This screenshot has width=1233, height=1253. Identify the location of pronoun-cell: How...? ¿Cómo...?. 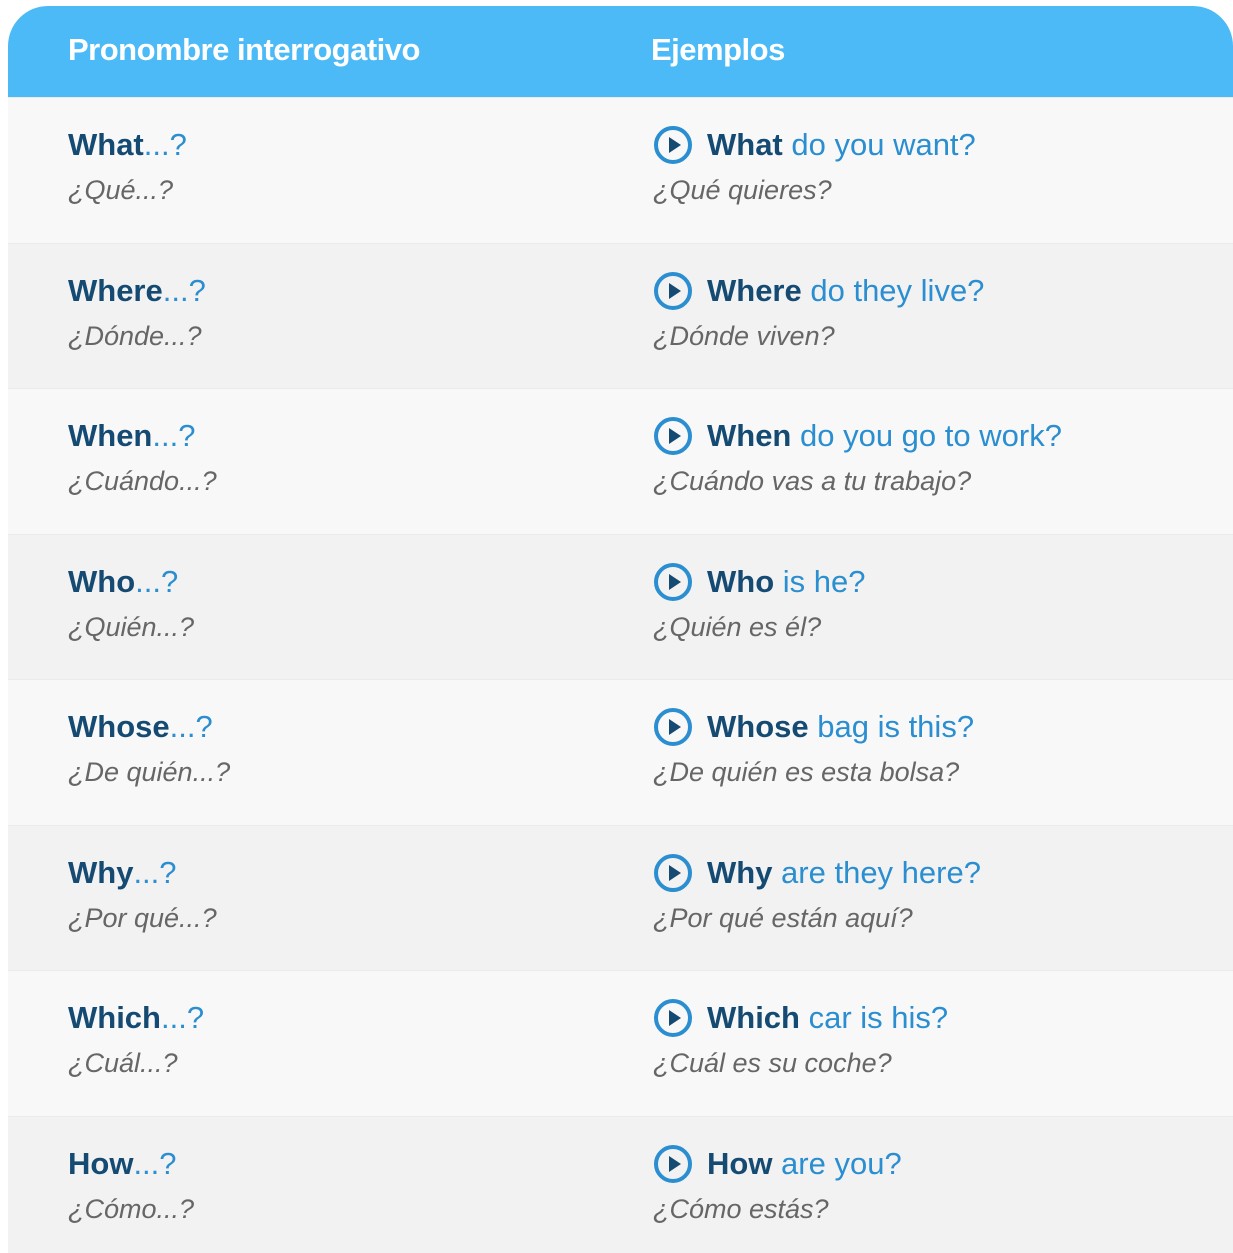
(131, 1184).